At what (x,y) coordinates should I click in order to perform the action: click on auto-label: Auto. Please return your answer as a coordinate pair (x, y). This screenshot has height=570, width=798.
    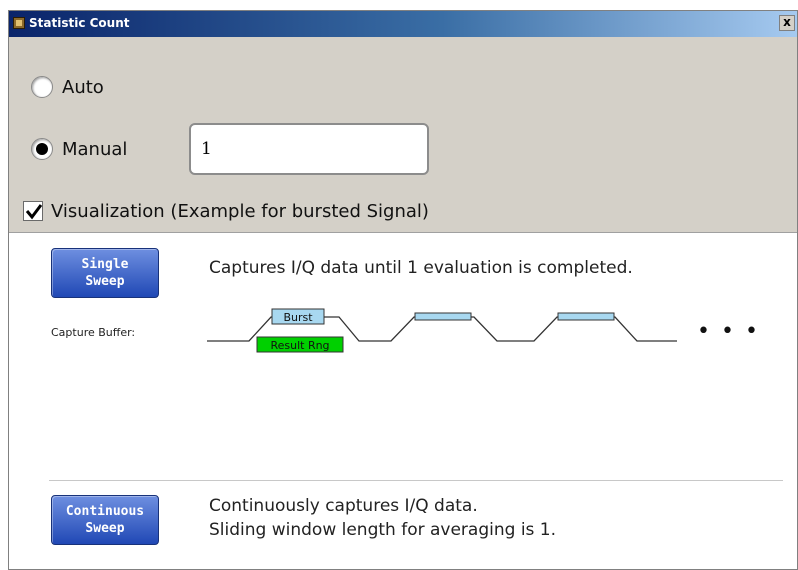
    Looking at the image, I should click on (83, 87).